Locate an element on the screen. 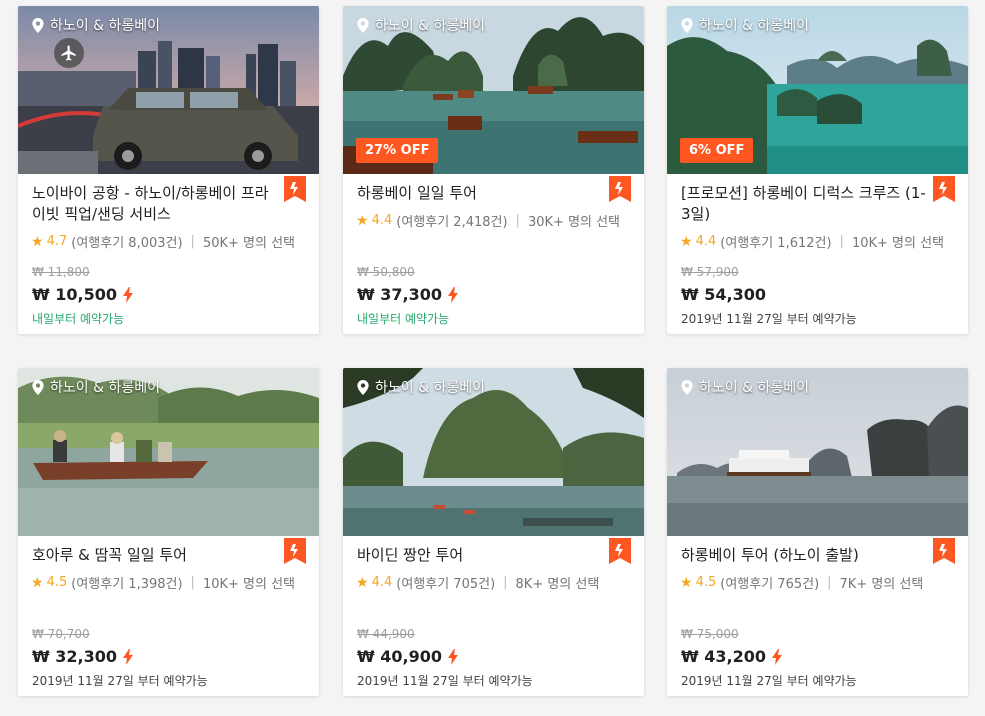 The height and width of the screenshot is (716, 985). rating-row: ★ 4.4 (여행후기 705건) | 8K+ 명의 선택 is located at coordinates (478, 583).